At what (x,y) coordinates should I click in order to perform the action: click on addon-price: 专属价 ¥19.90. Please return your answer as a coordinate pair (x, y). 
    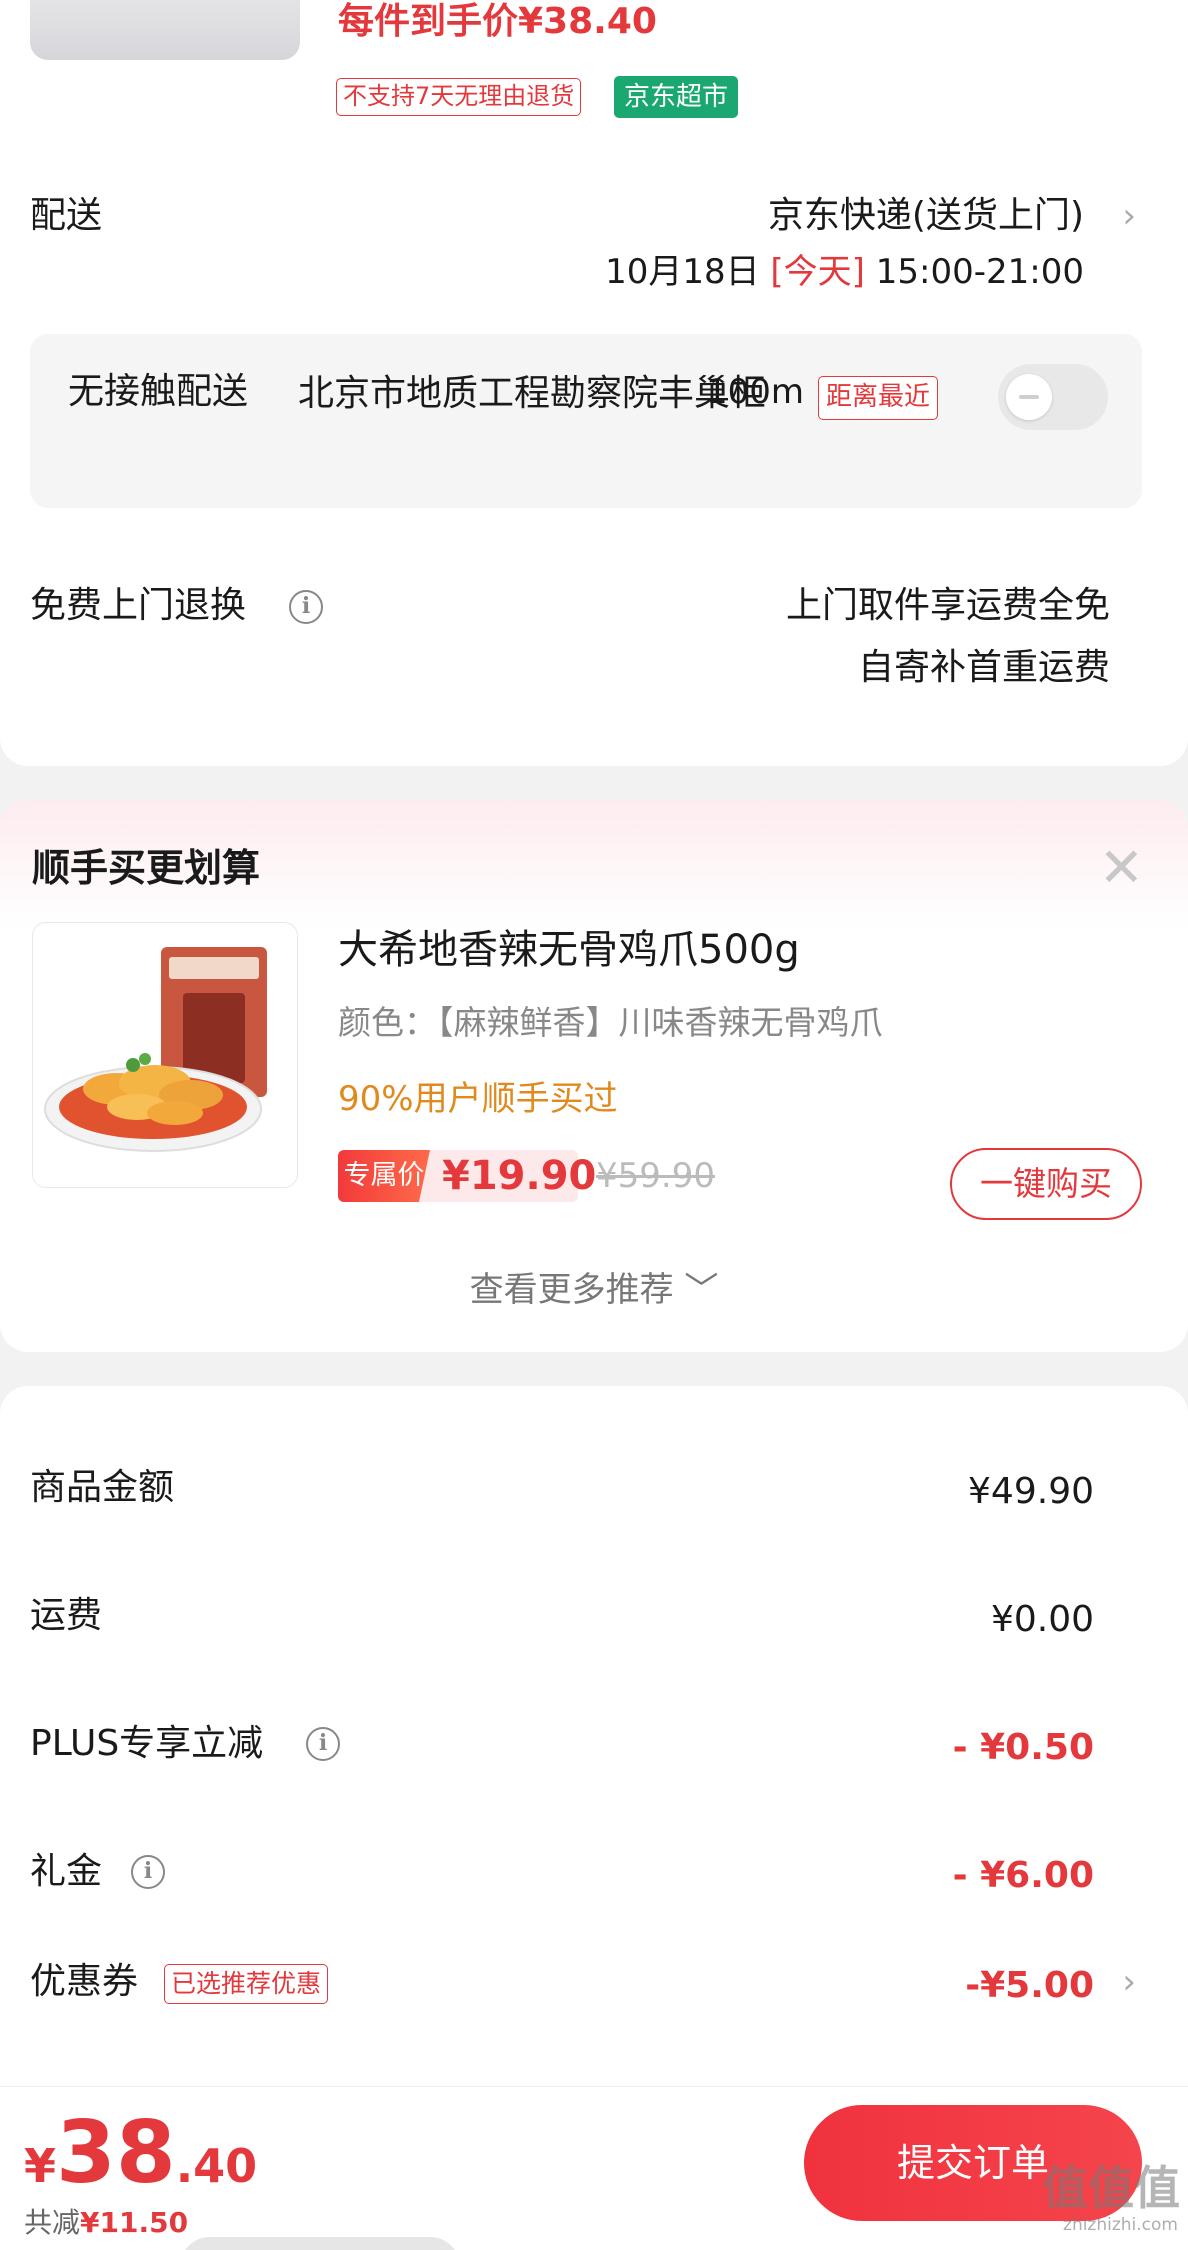
    Looking at the image, I should click on (467, 1176).